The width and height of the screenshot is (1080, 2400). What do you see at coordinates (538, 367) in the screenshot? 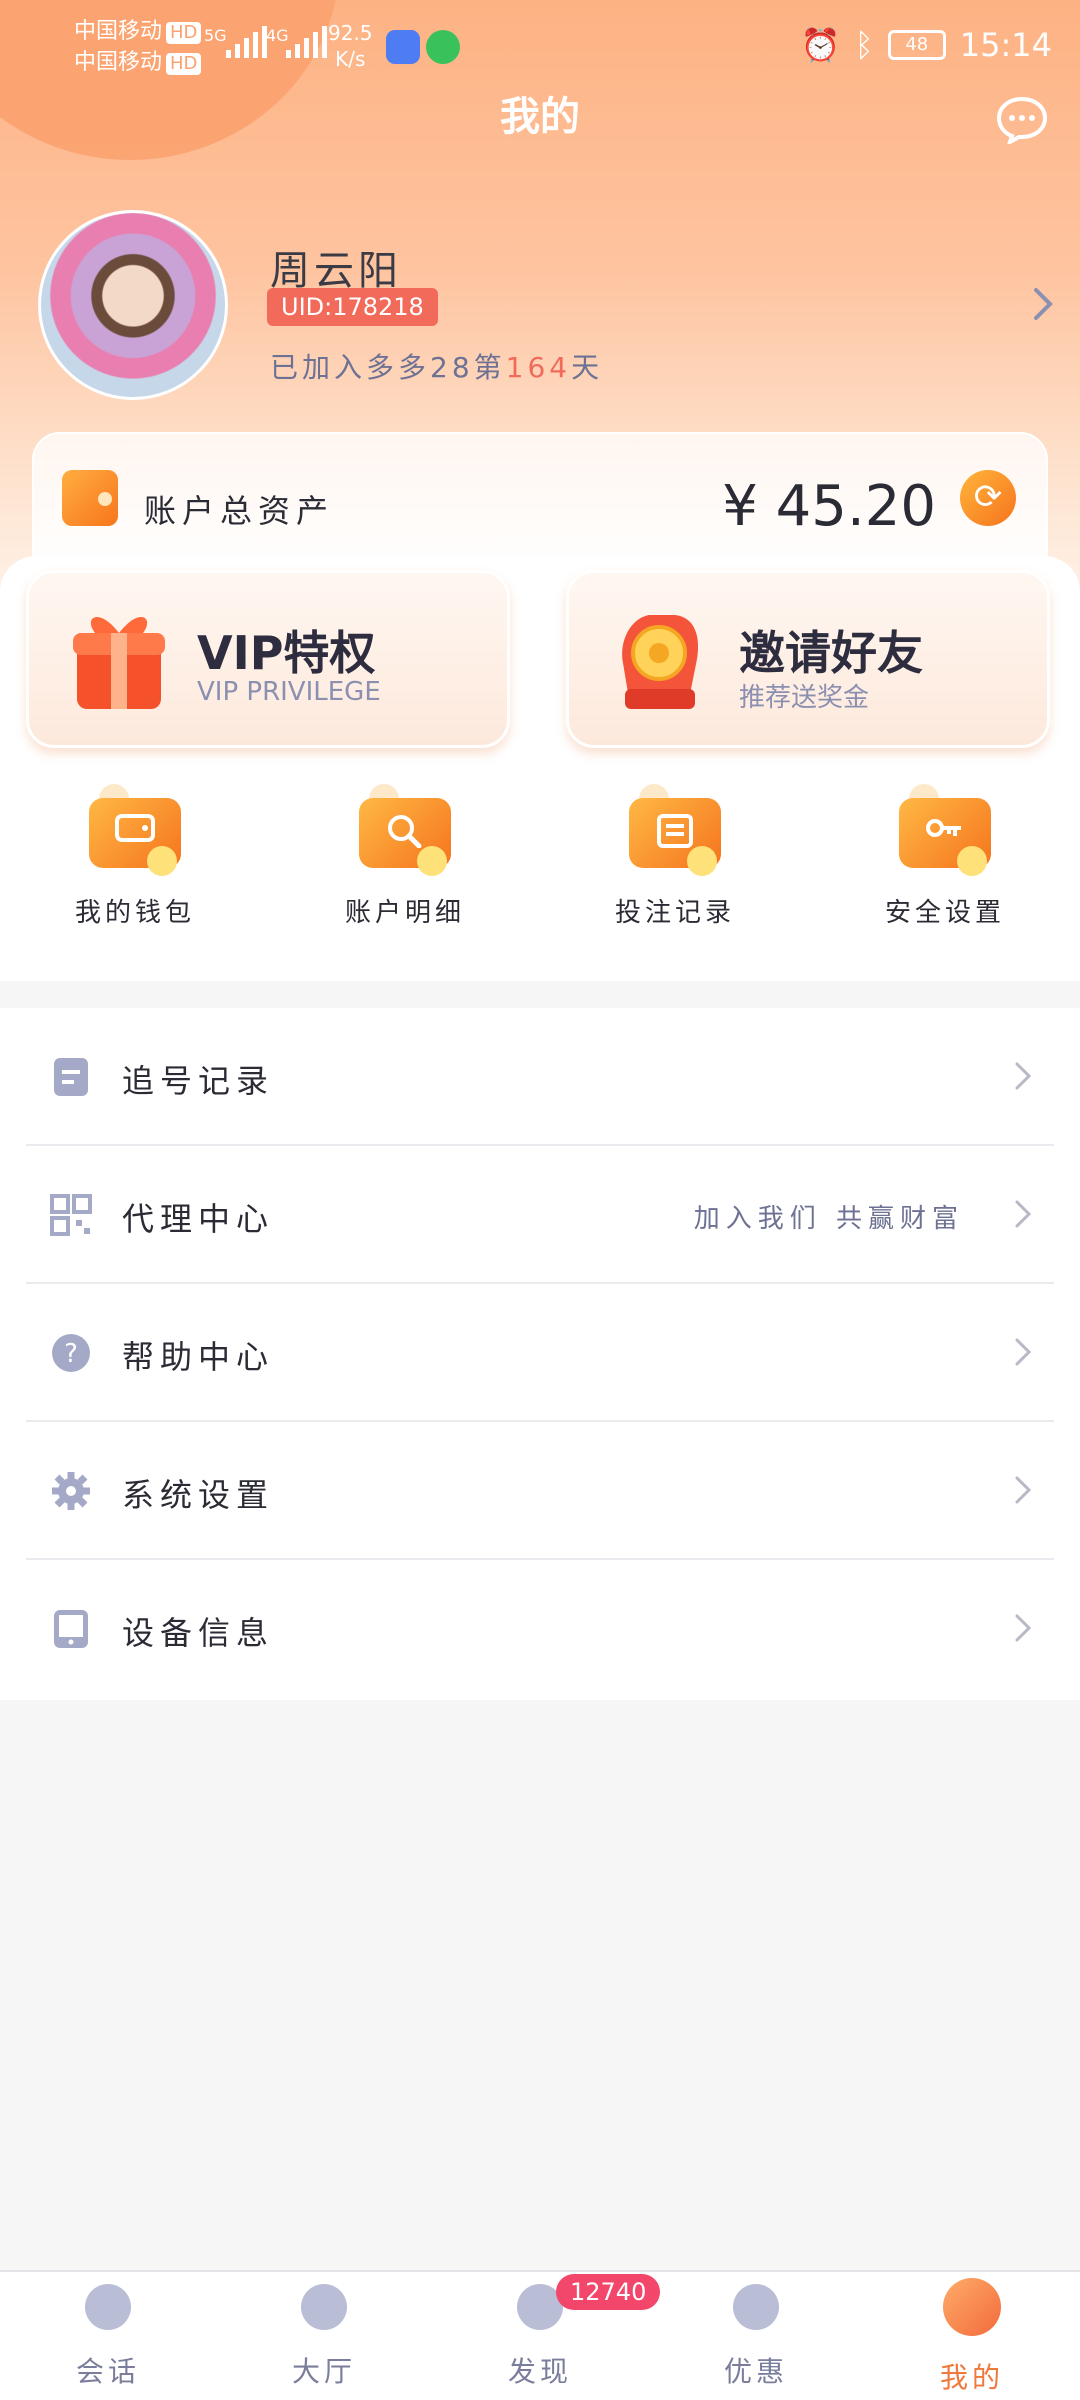
I see `joined-days-count: 164` at bounding box center [538, 367].